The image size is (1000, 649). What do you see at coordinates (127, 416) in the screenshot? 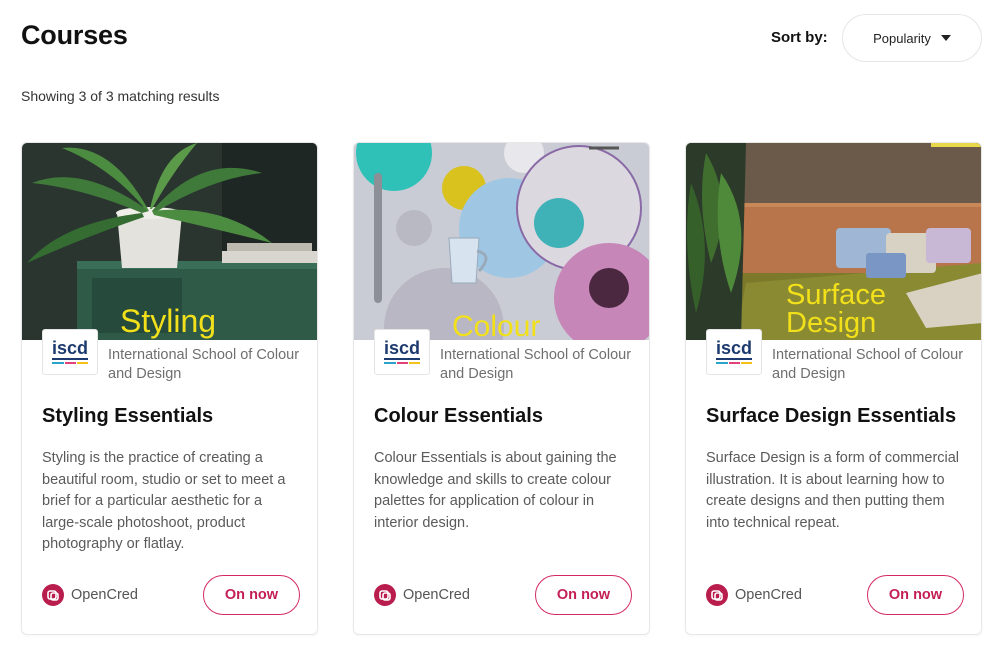
I see `course-title: Styling Essentials` at bounding box center [127, 416].